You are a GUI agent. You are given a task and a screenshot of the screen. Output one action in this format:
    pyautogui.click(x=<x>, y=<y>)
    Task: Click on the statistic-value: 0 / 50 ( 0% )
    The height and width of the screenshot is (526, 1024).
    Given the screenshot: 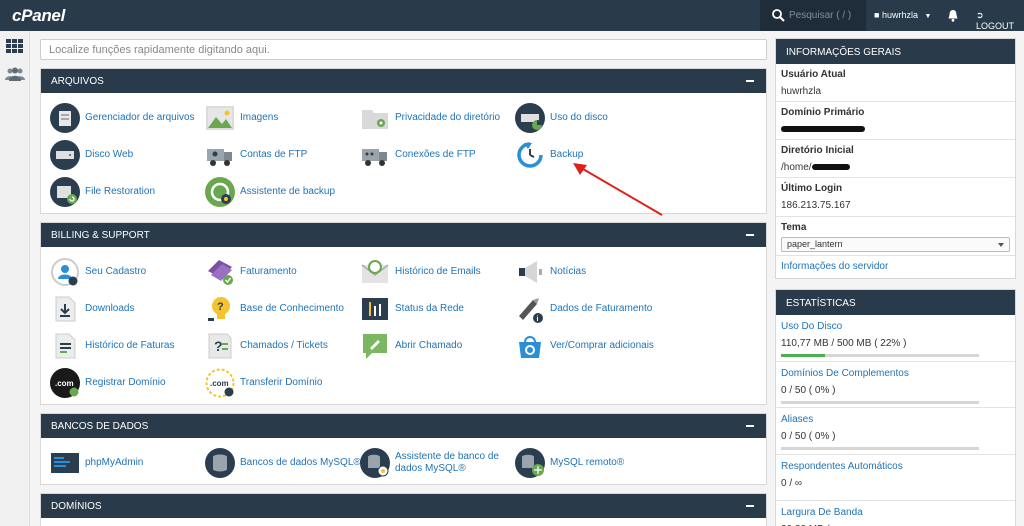 What is the action you would take?
    pyautogui.click(x=808, y=390)
    